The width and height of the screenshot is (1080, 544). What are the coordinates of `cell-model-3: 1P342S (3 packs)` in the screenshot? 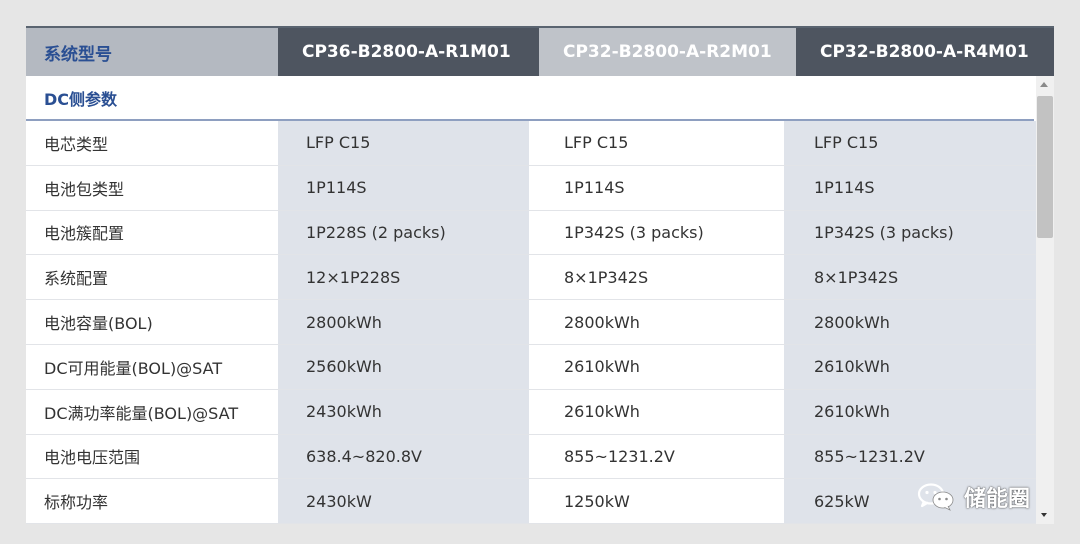 It's located at (910, 232).